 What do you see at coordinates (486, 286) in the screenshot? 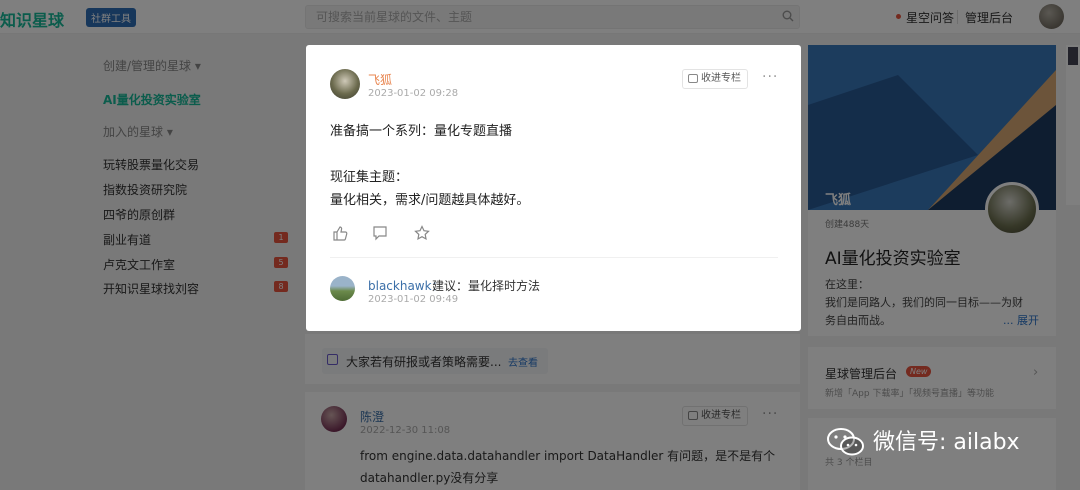
I see `comment-text: 建议：量化择时方法` at bounding box center [486, 286].